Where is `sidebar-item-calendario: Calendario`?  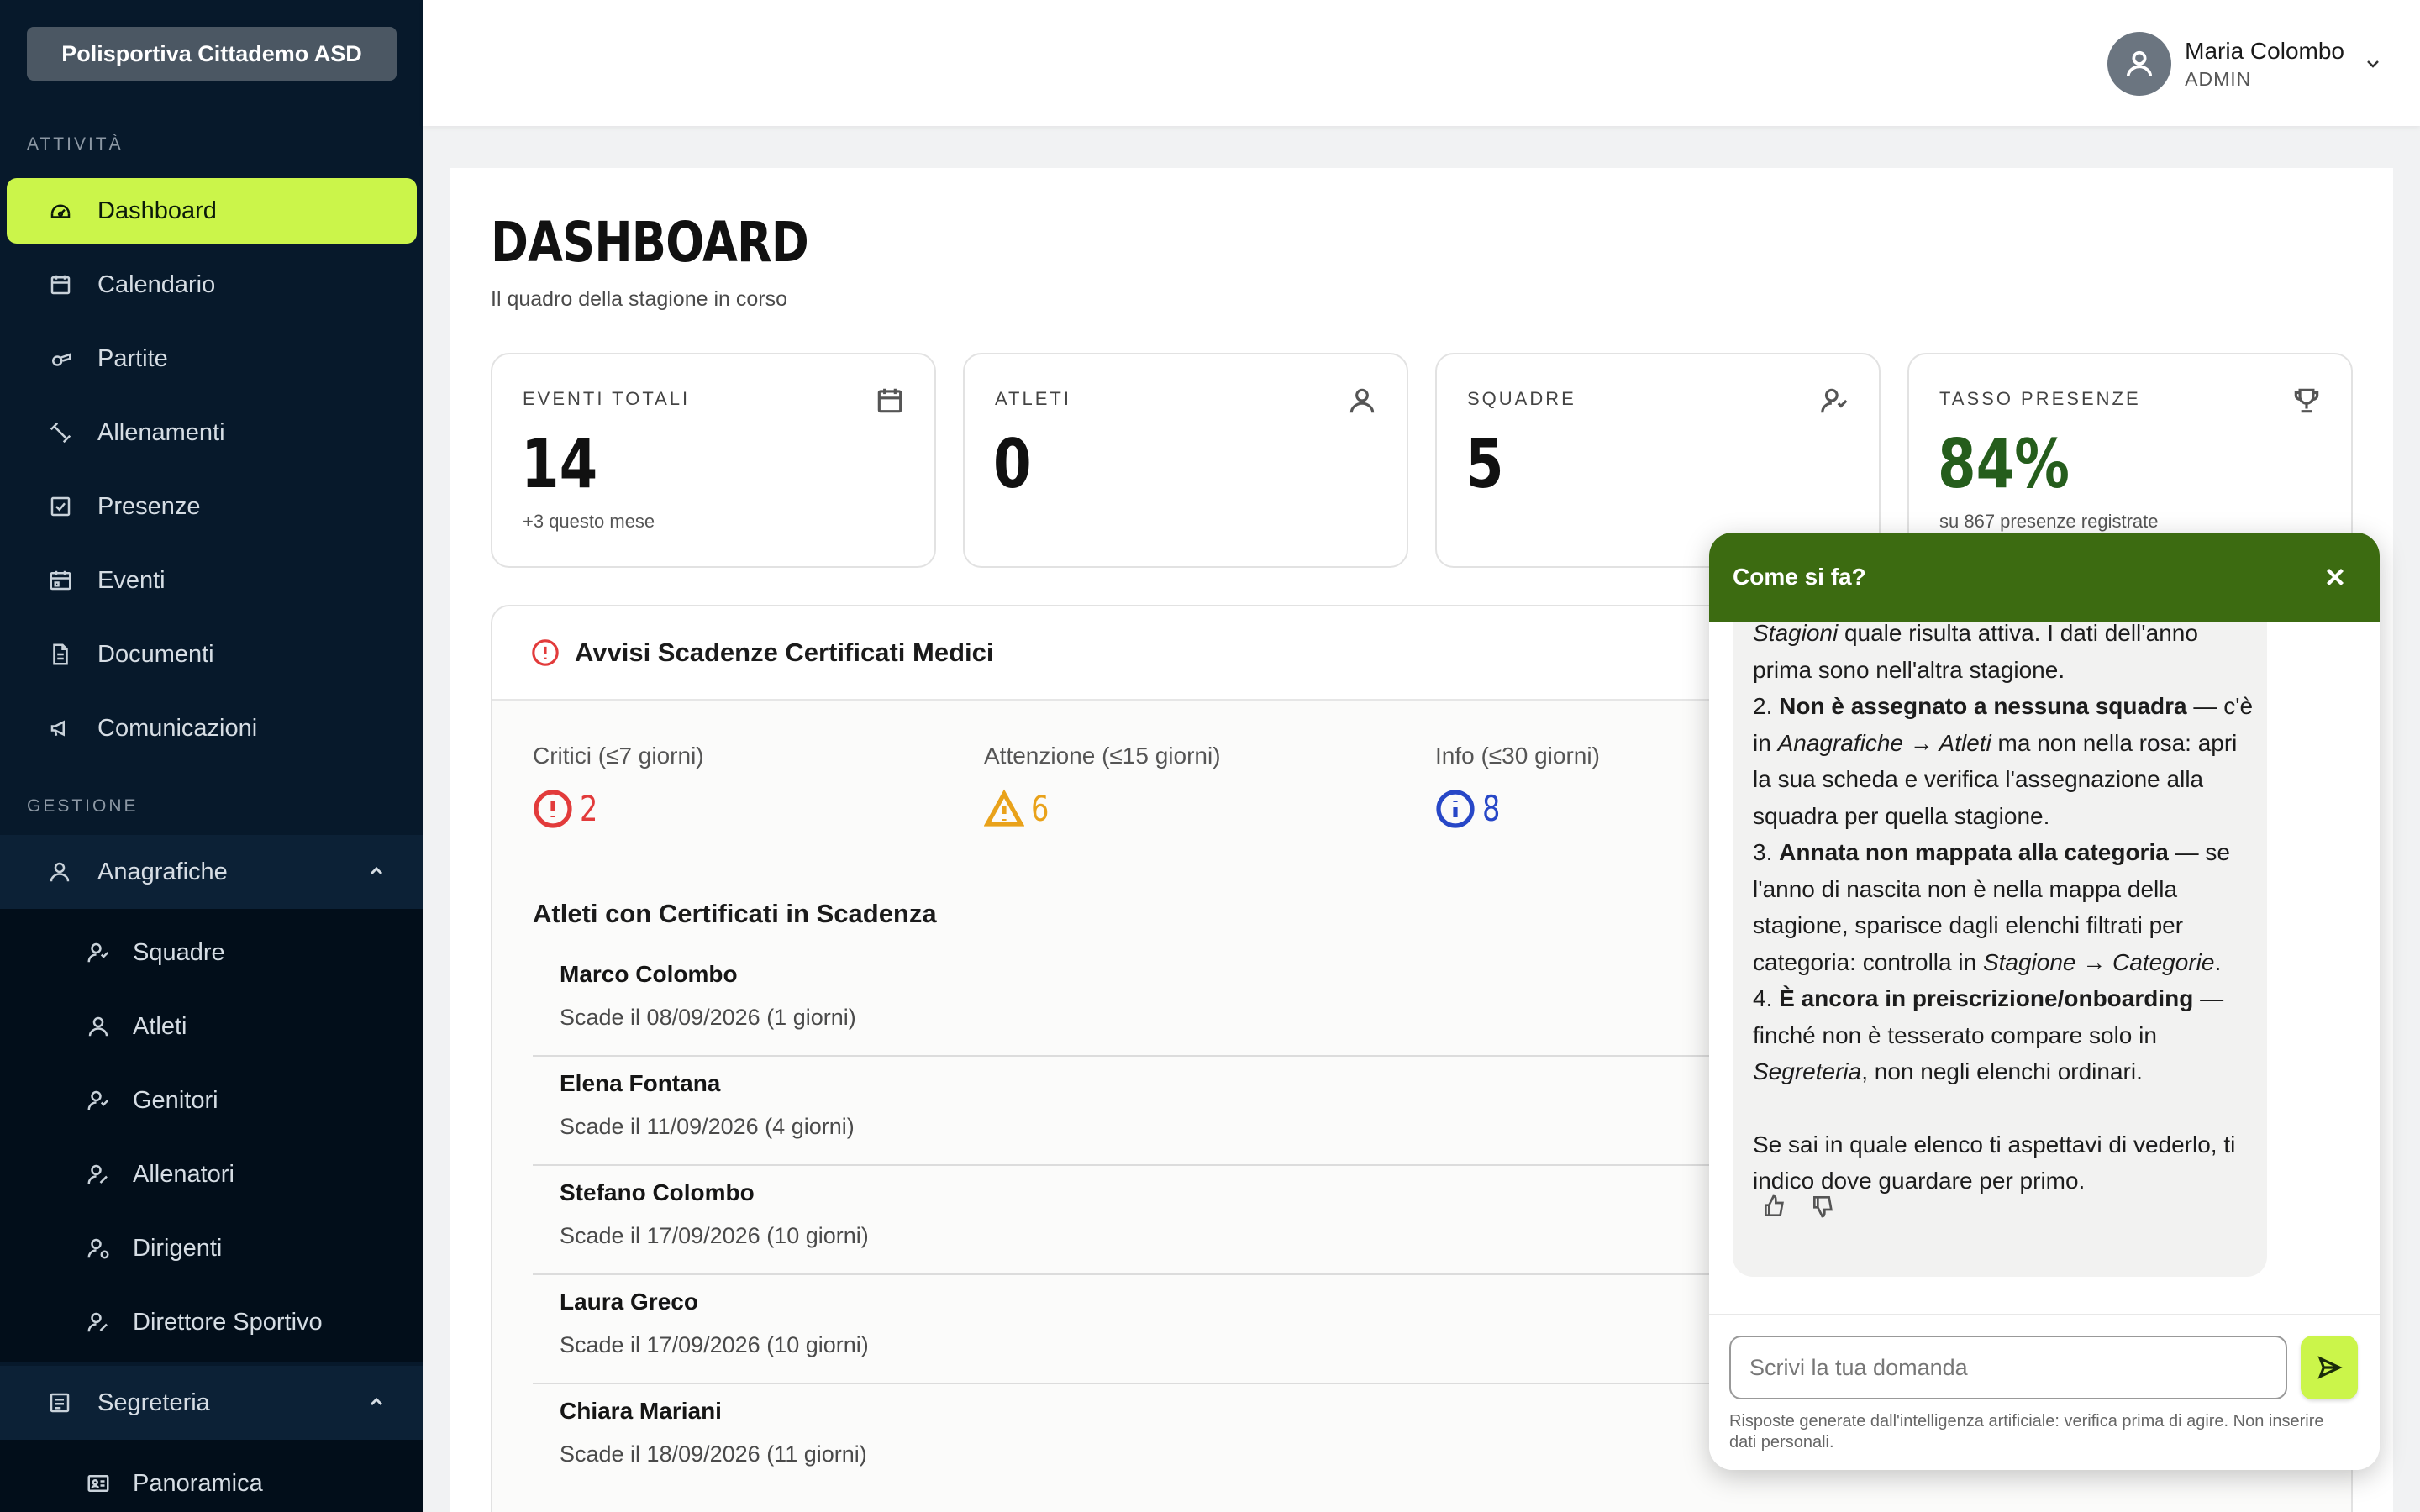
sidebar-item-calendario: Calendario is located at coordinates (212, 285).